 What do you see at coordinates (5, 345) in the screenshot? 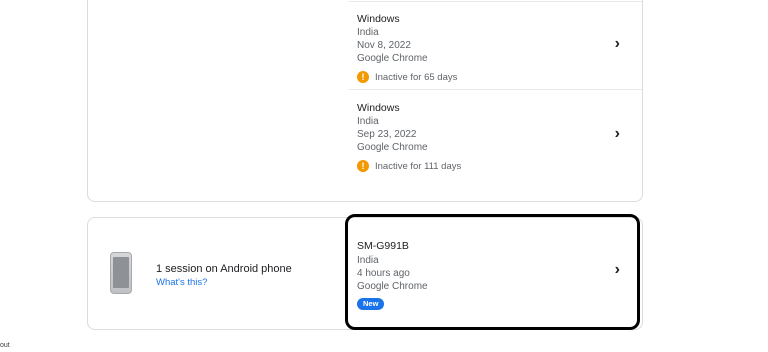
I see `footer-fragment: out` at bounding box center [5, 345].